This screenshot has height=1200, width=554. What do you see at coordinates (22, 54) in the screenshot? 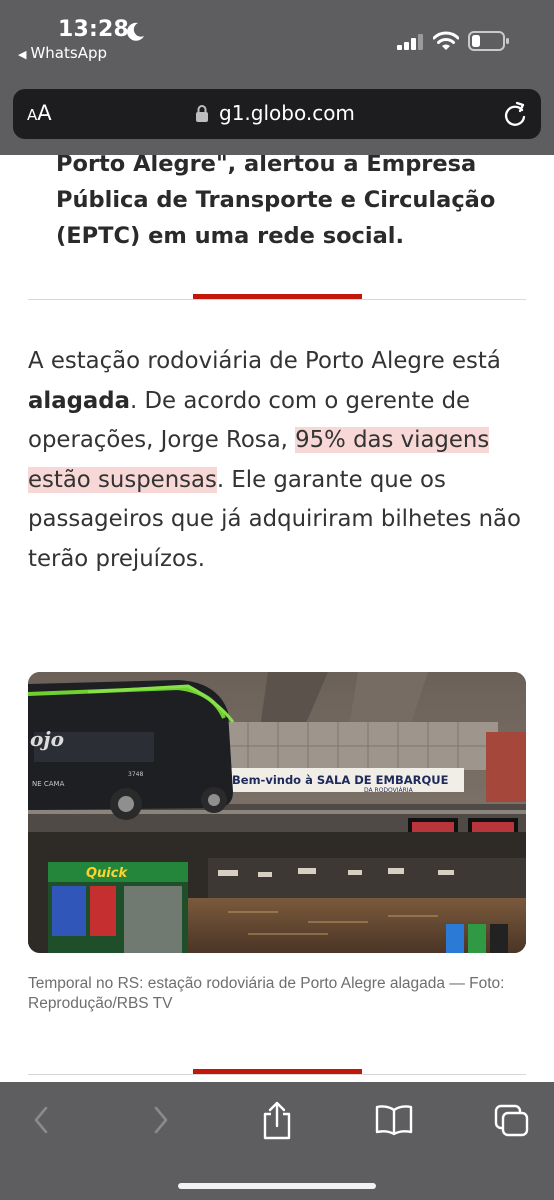
I see `back-triangle-icon: ◀` at bounding box center [22, 54].